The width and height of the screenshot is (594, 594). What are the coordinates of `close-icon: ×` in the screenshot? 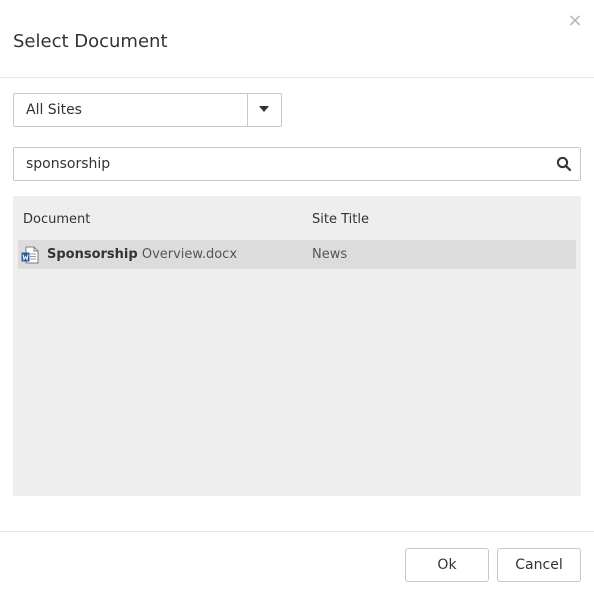 It's located at (575, 21).